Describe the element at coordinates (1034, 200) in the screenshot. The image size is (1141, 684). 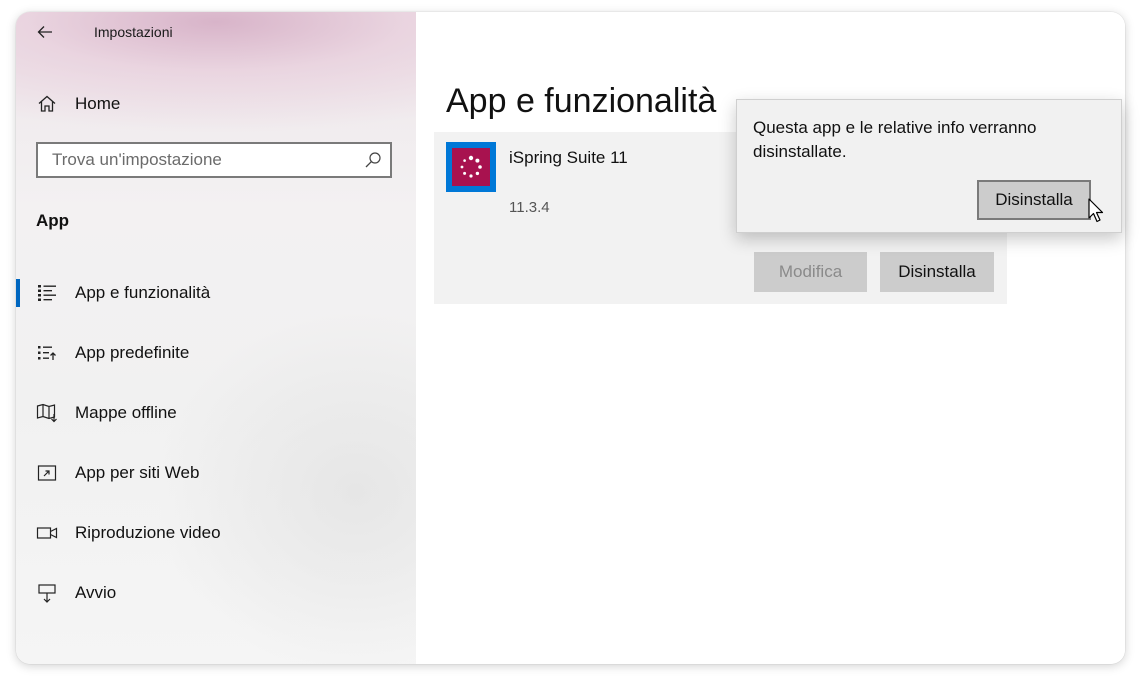
I see `confirm-uninstall-button: Disinstalla` at that location.